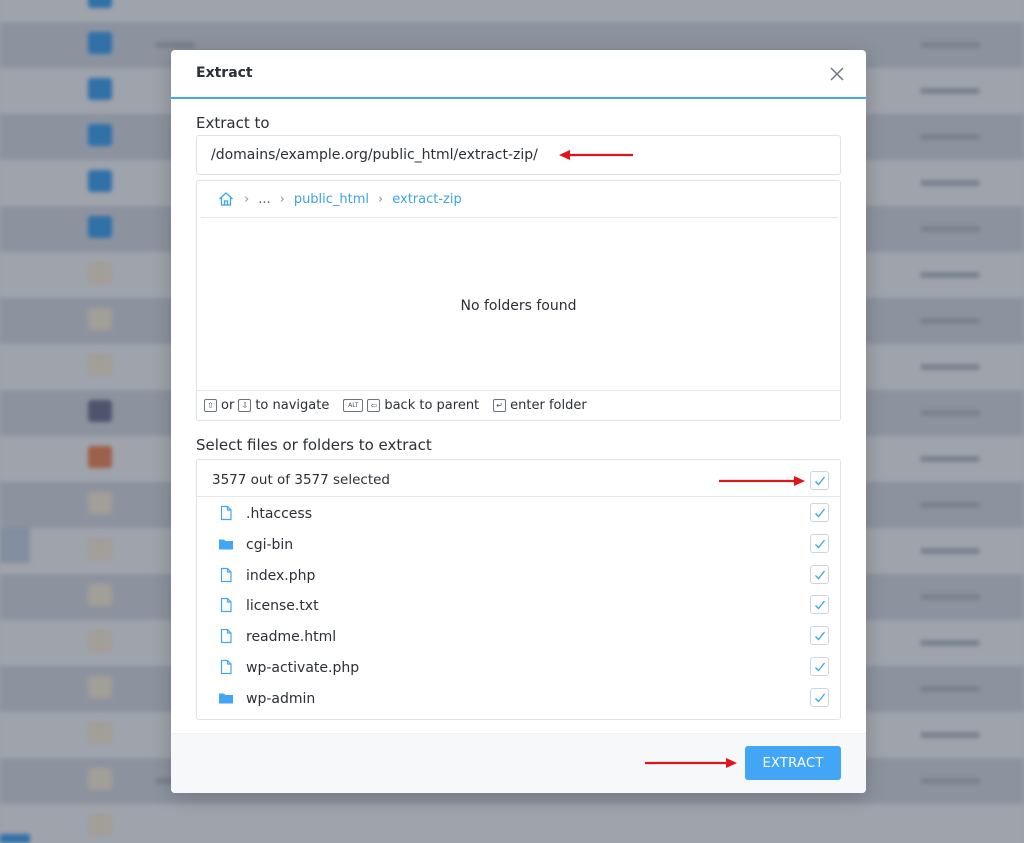 The width and height of the screenshot is (1024, 843). What do you see at coordinates (301, 480) in the screenshot?
I see `selected-count: 3577 out of 3577 selected` at bounding box center [301, 480].